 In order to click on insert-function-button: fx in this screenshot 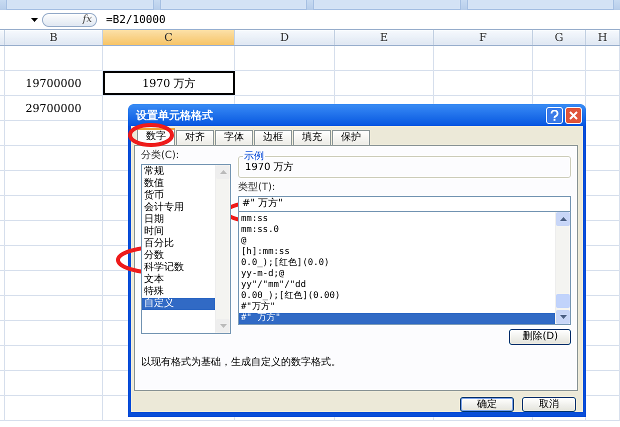, I will do `click(87, 19)`.